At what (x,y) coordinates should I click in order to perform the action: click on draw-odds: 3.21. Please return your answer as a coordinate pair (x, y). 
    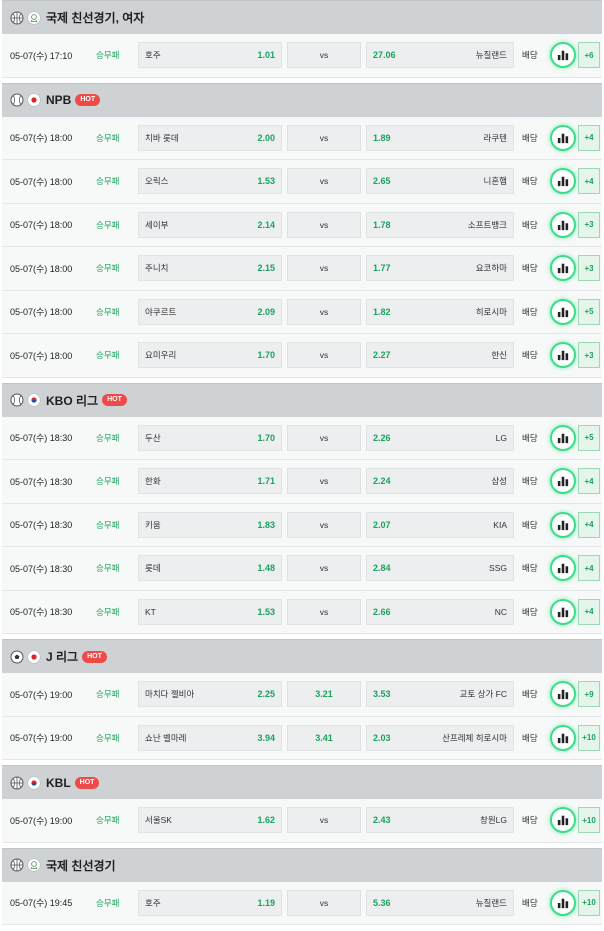
    Looking at the image, I should click on (324, 694).